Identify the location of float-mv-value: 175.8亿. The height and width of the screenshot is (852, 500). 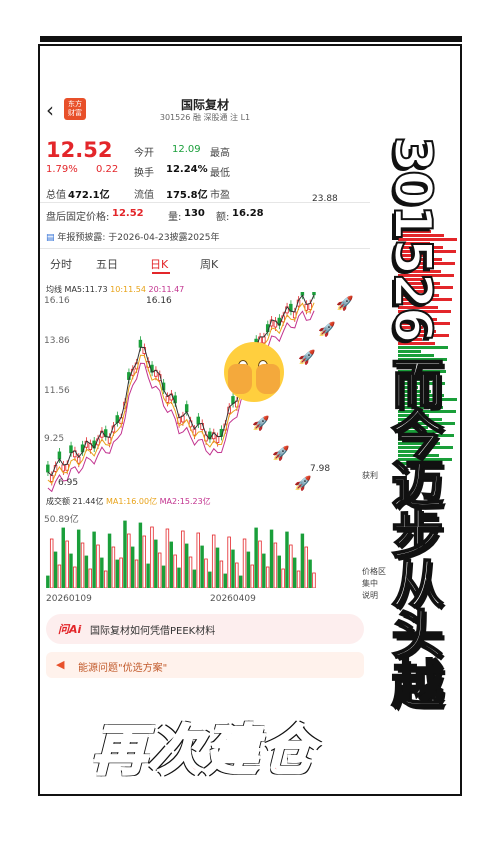
(187, 195).